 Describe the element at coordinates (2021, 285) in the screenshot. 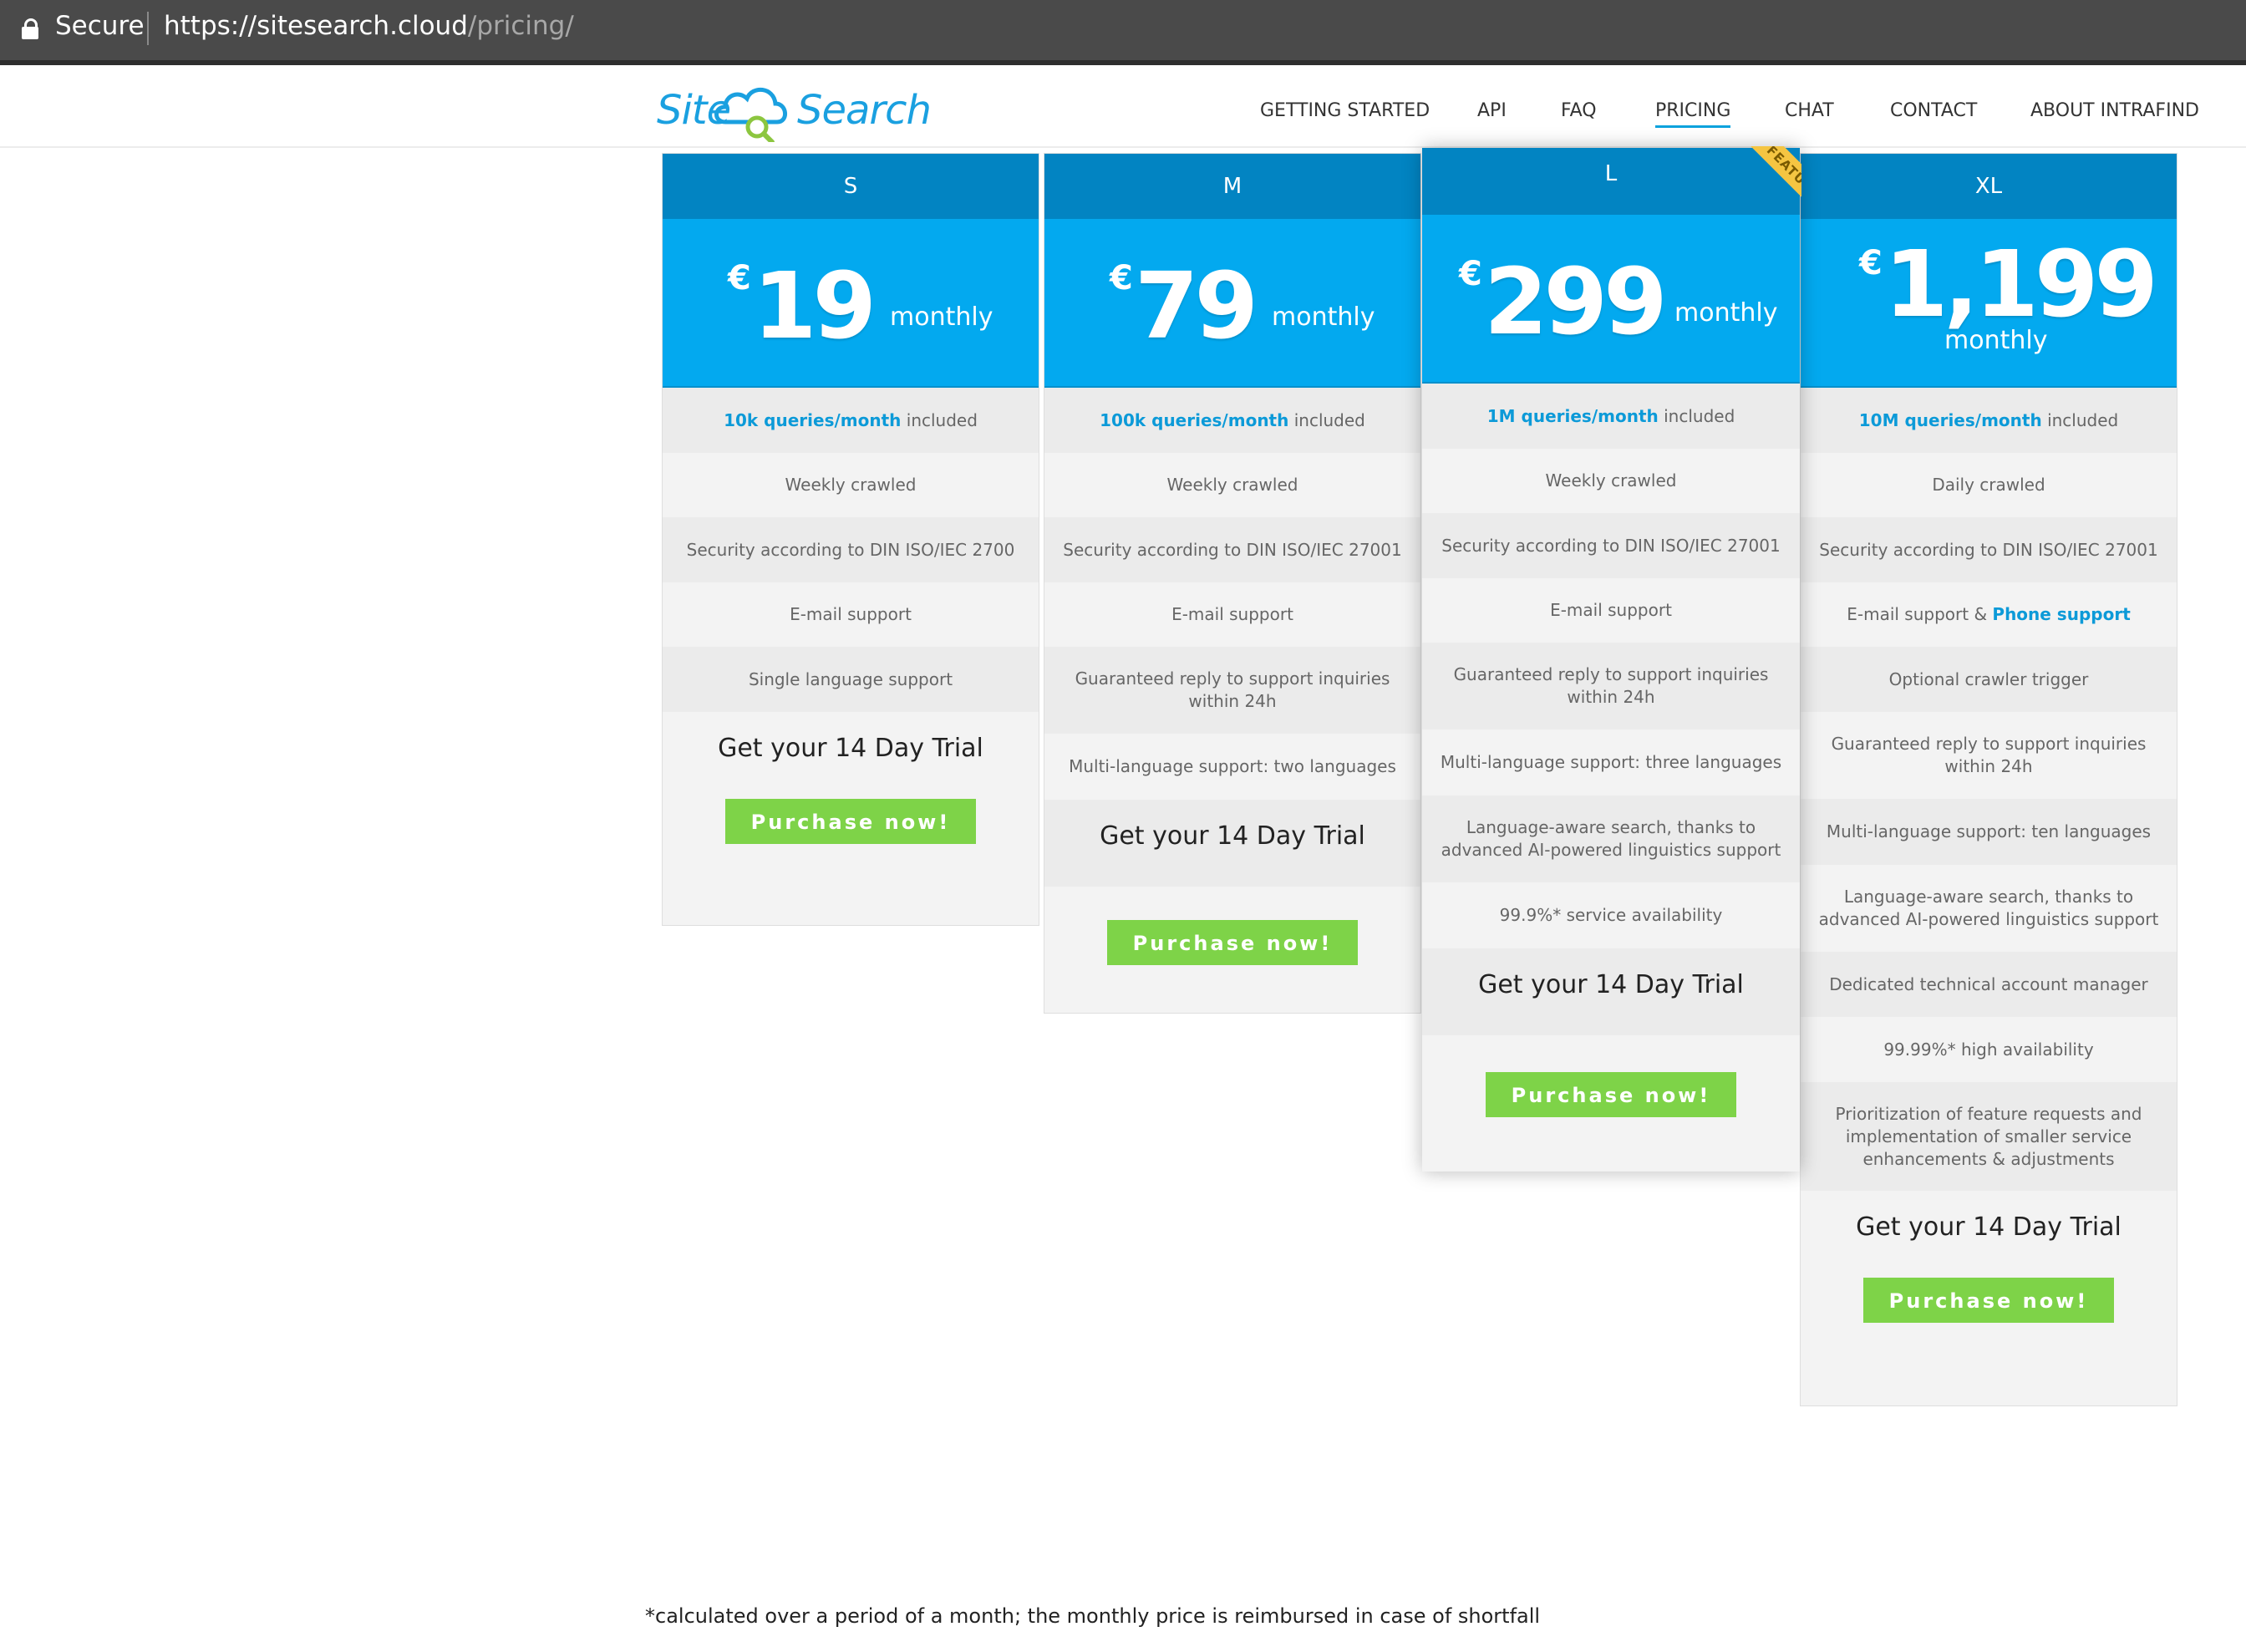

I see `price-amount: 1,199` at that location.